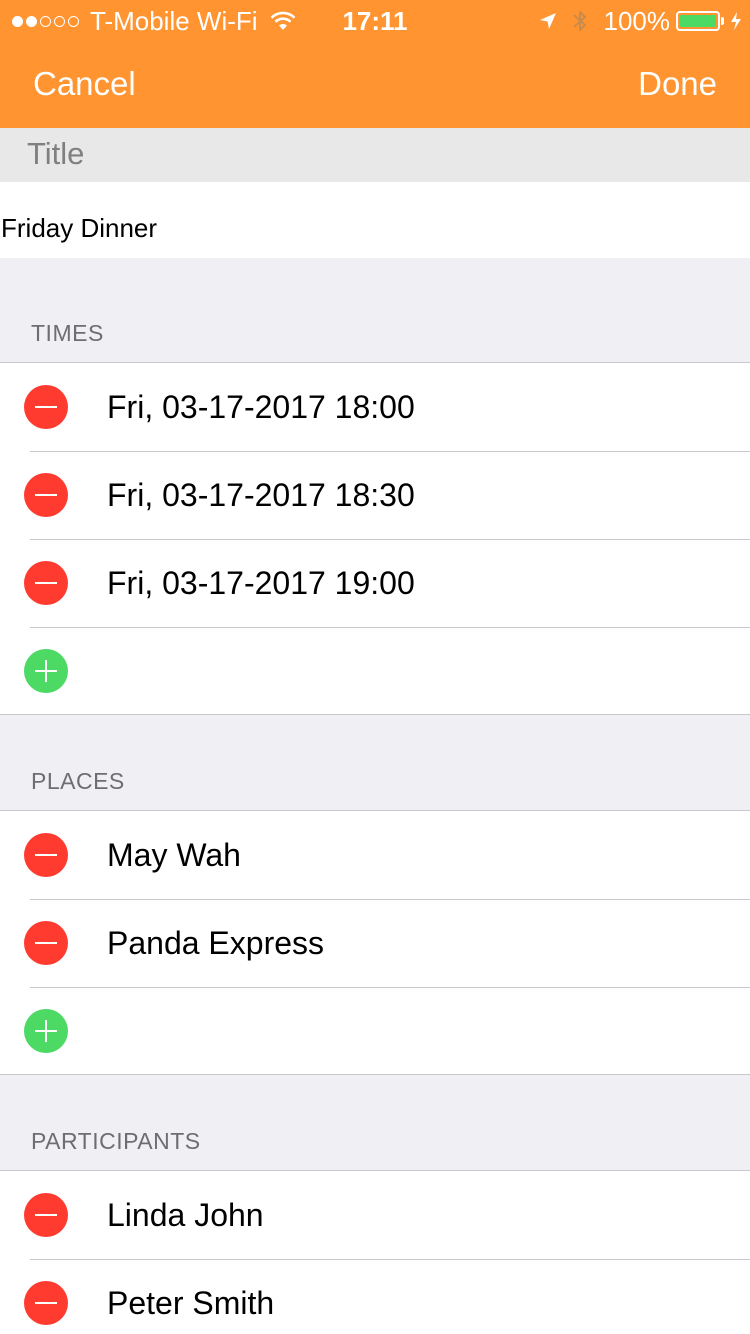 The width and height of the screenshot is (750, 1334). I want to click on add-place-button, so click(46, 1031).